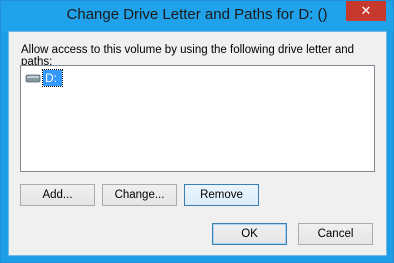 This screenshot has height=263, width=394. What do you see at coordinates (221, 195) in the screenshot?
I see `remove-button: Remove` at bounding box center [221, 195].